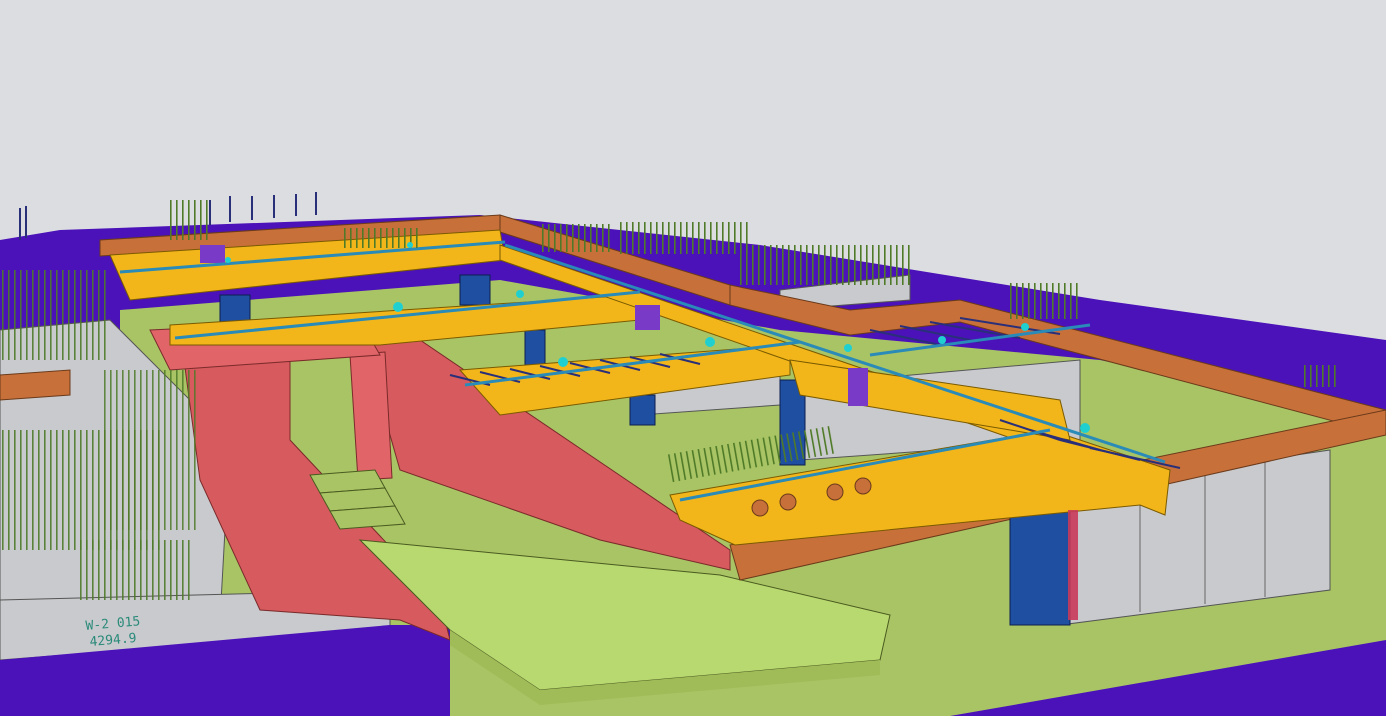  I want to click on column-ties, so click(1073, 565).